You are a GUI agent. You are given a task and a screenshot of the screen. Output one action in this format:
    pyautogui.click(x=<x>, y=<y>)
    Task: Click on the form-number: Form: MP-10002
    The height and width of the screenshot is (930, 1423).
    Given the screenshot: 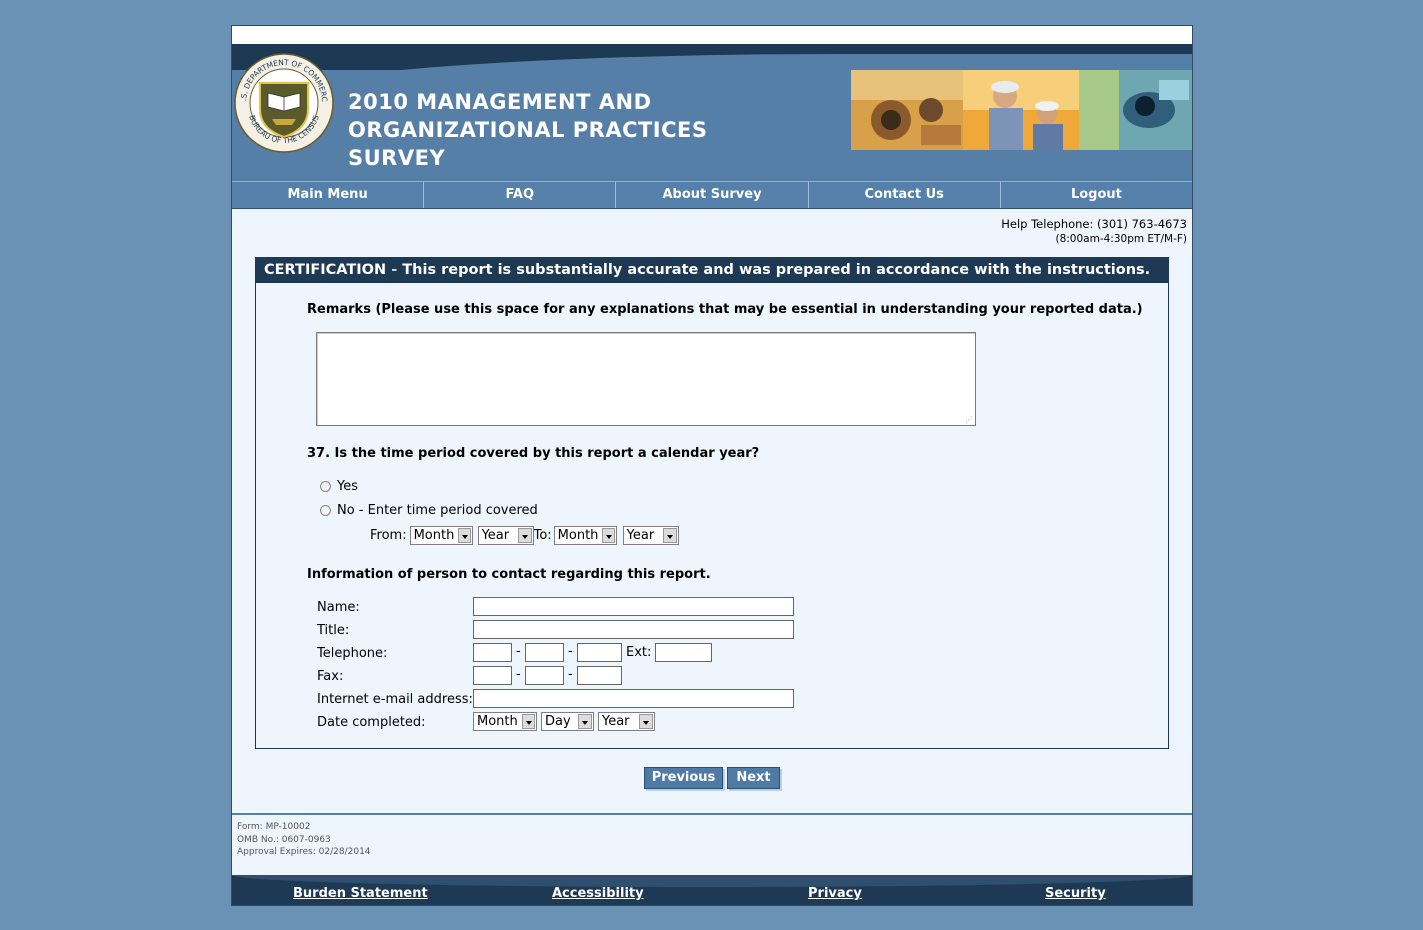 What is the action you would take?
    pyautogui.click(x=274, y=827)
    